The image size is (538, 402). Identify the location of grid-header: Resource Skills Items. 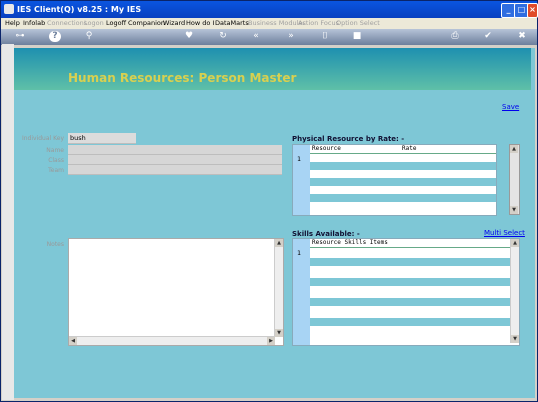
(414, 243).